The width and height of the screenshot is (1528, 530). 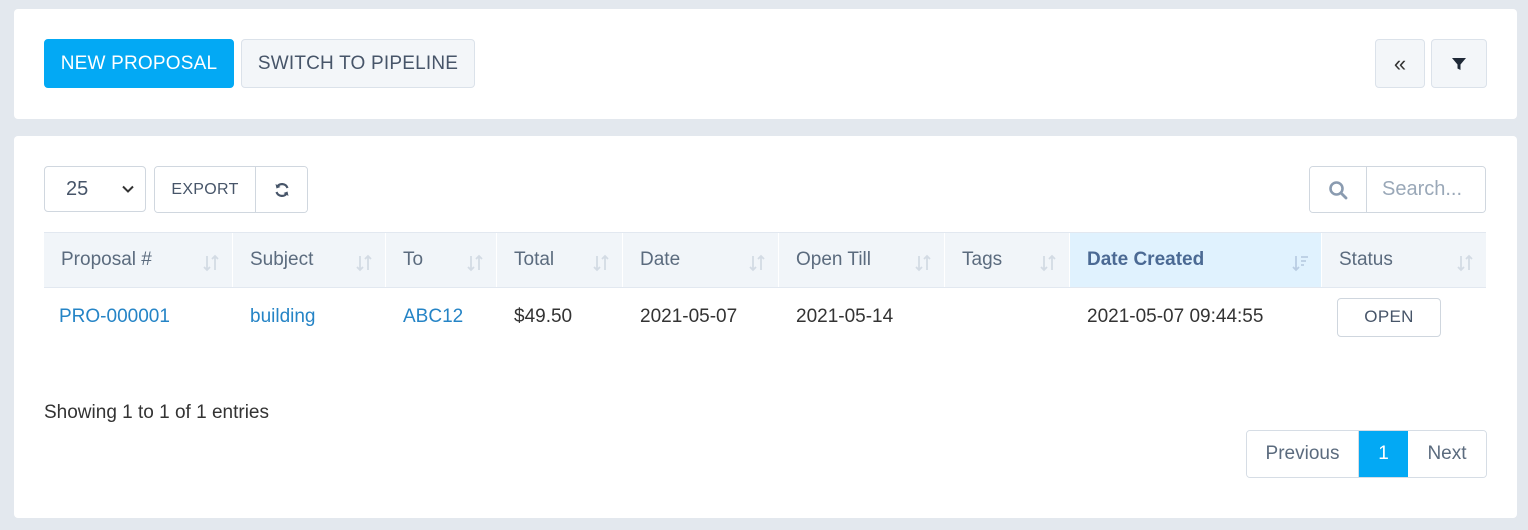 I want to click on switch-to-pipeline-button: SWITCH TO PIPELINE, so click(x=358, y=63).